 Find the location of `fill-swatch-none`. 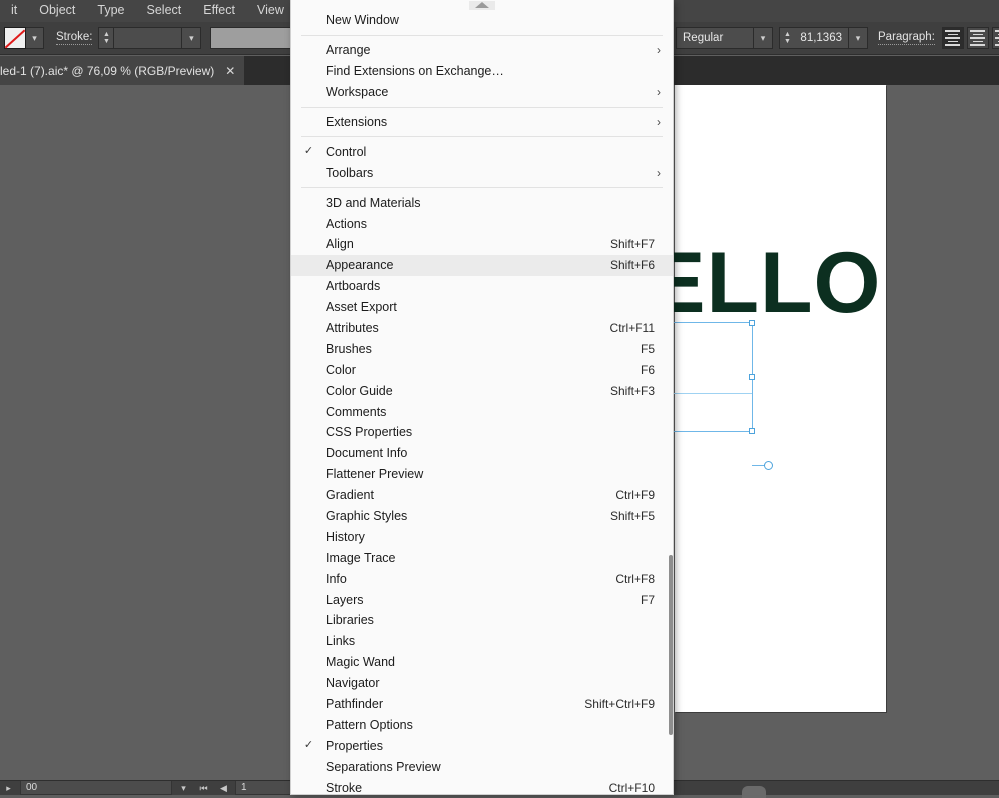

fill-swatch-none is located at coordinates (15, 38).